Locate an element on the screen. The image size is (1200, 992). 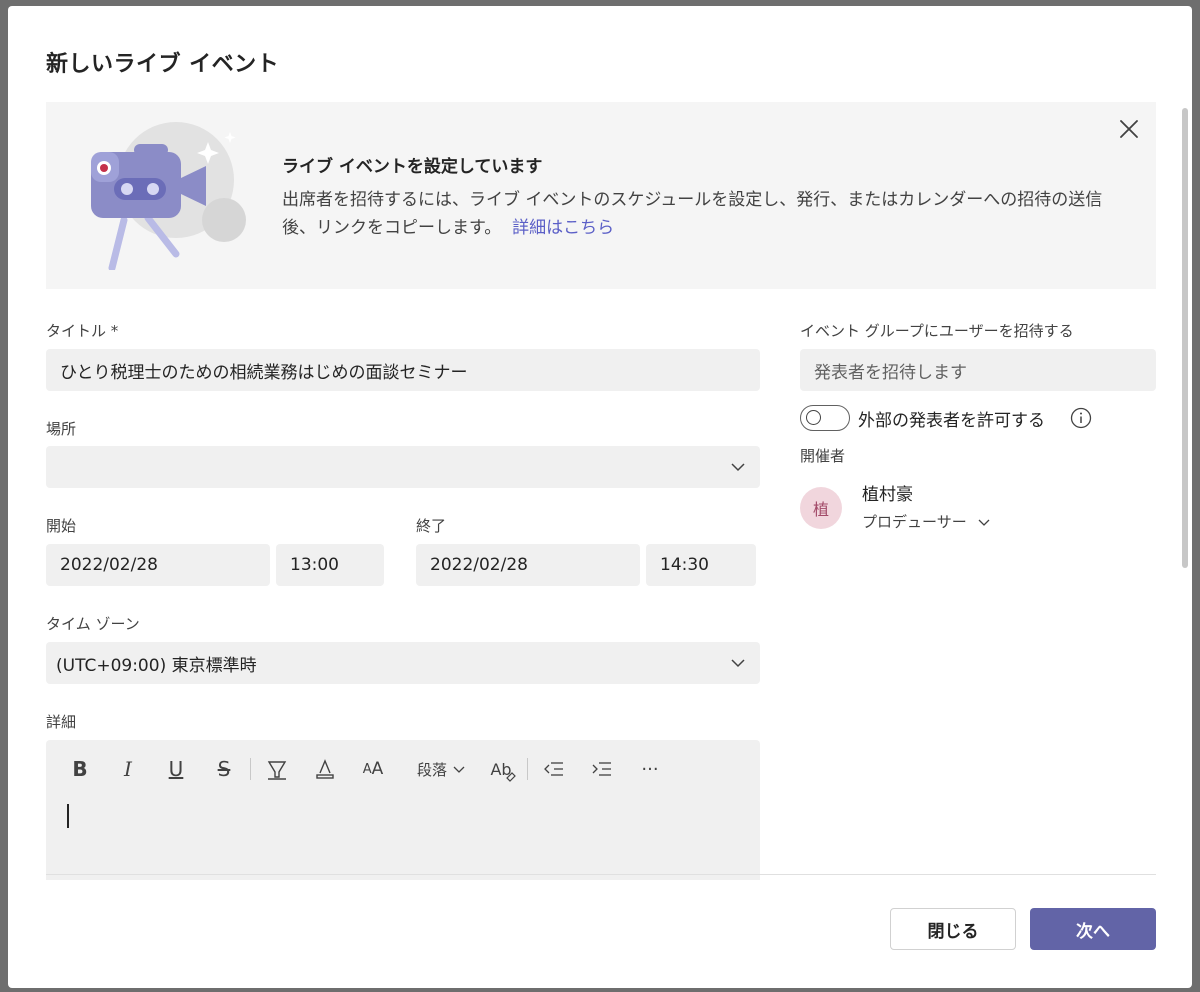
close-icon is located at coordinates (1129, 129).